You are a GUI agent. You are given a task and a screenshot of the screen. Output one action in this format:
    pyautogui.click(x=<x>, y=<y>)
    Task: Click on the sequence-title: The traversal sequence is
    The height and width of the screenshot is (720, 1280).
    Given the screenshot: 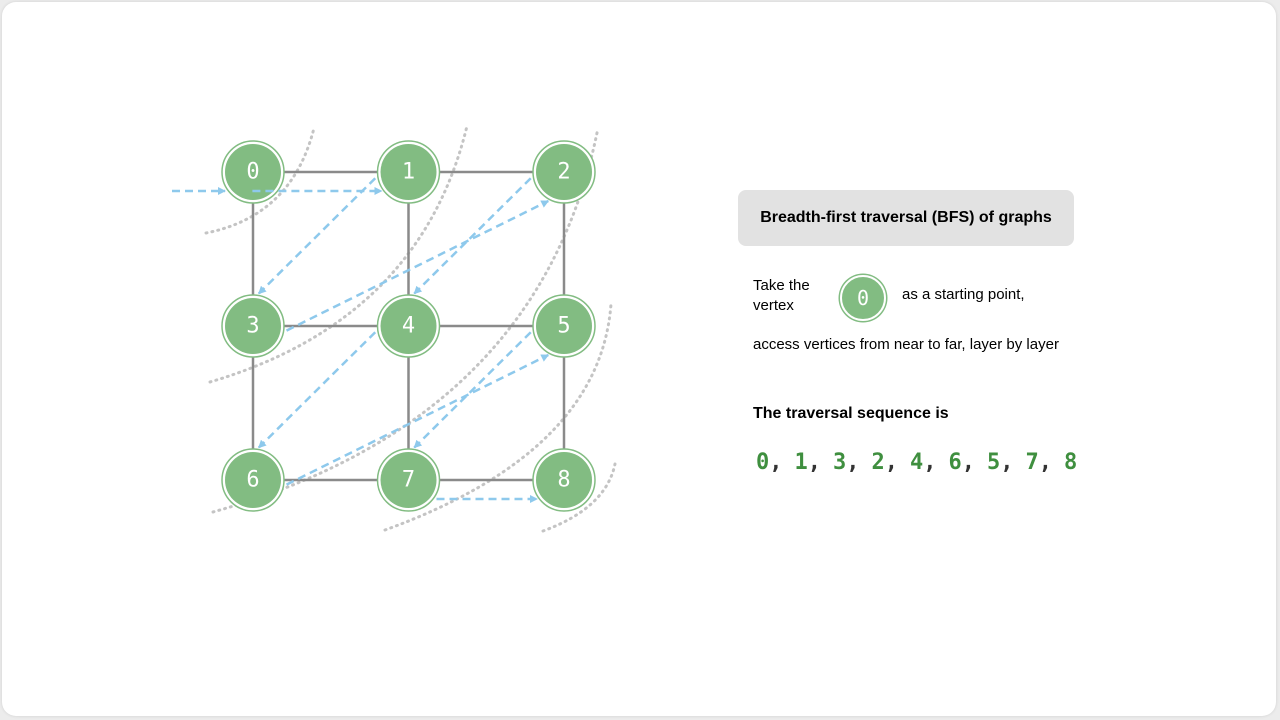 What is the action you would take?
    pyautogui.click(x=851, y=413)
    